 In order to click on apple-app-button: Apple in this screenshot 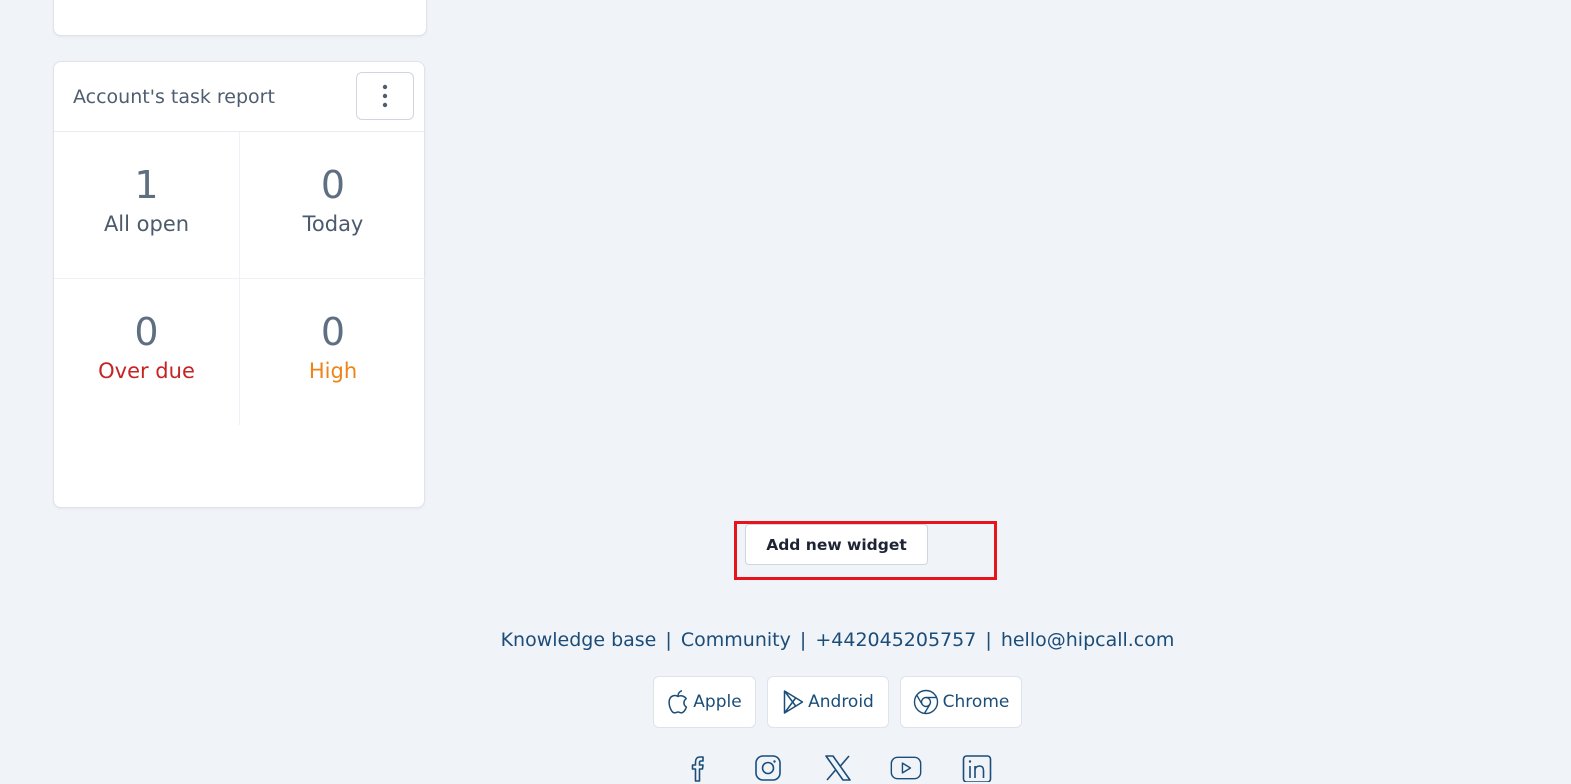, I will do `click(704, 702)`.